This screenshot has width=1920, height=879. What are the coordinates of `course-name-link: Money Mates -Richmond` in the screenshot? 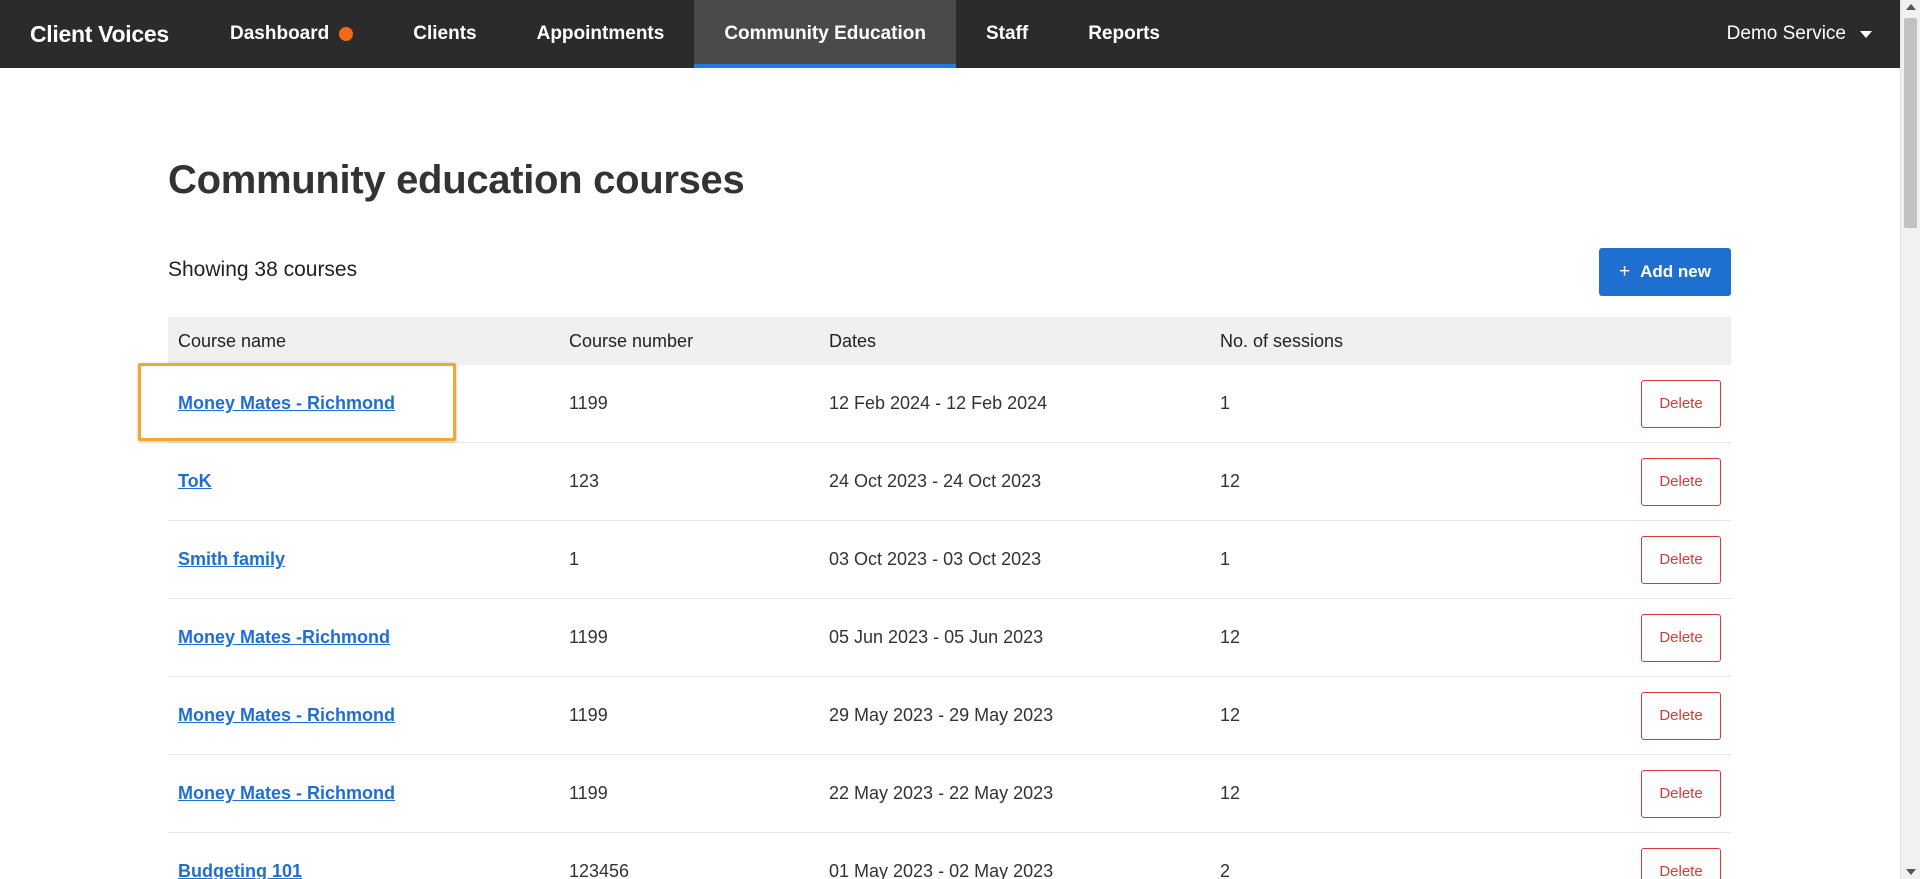 It's located at (284, 637).